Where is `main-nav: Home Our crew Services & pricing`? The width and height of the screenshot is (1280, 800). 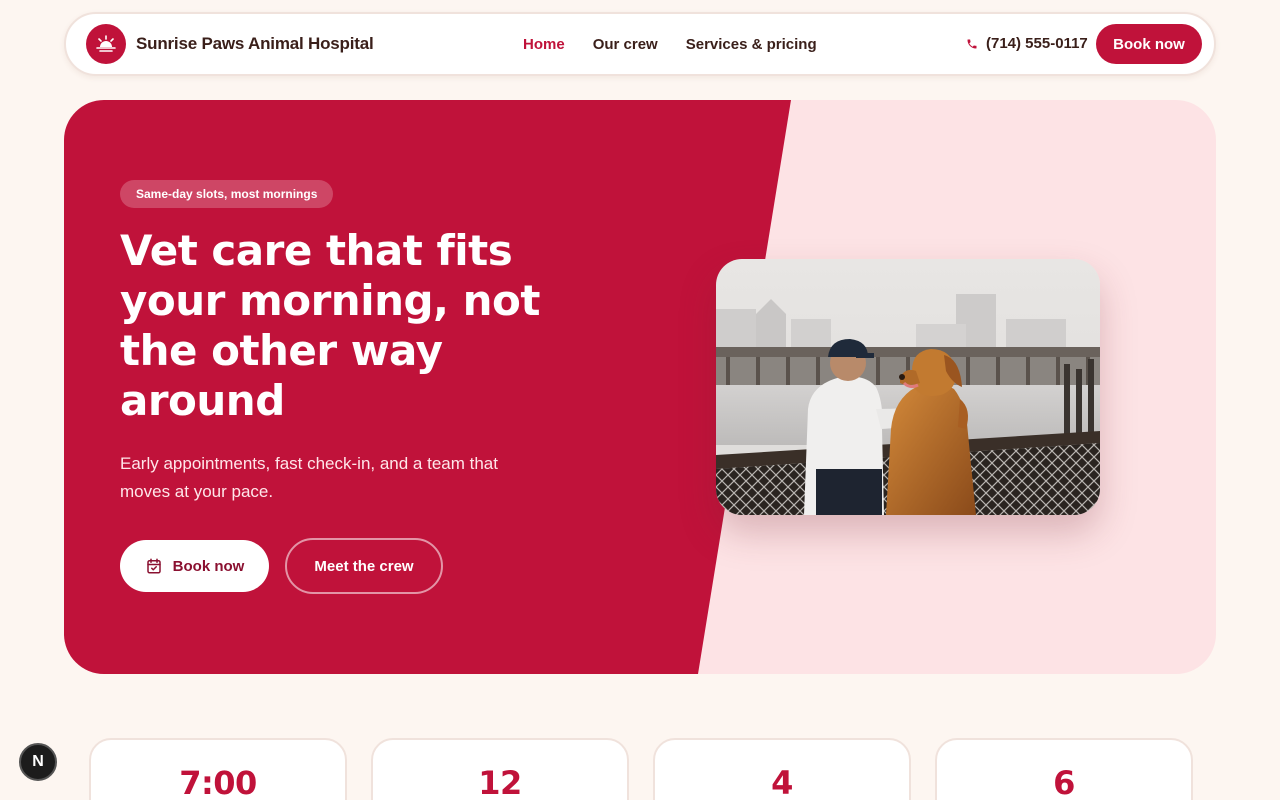 main-nav: Home Our crew Services & pricing is located at coordinates (684, 44).